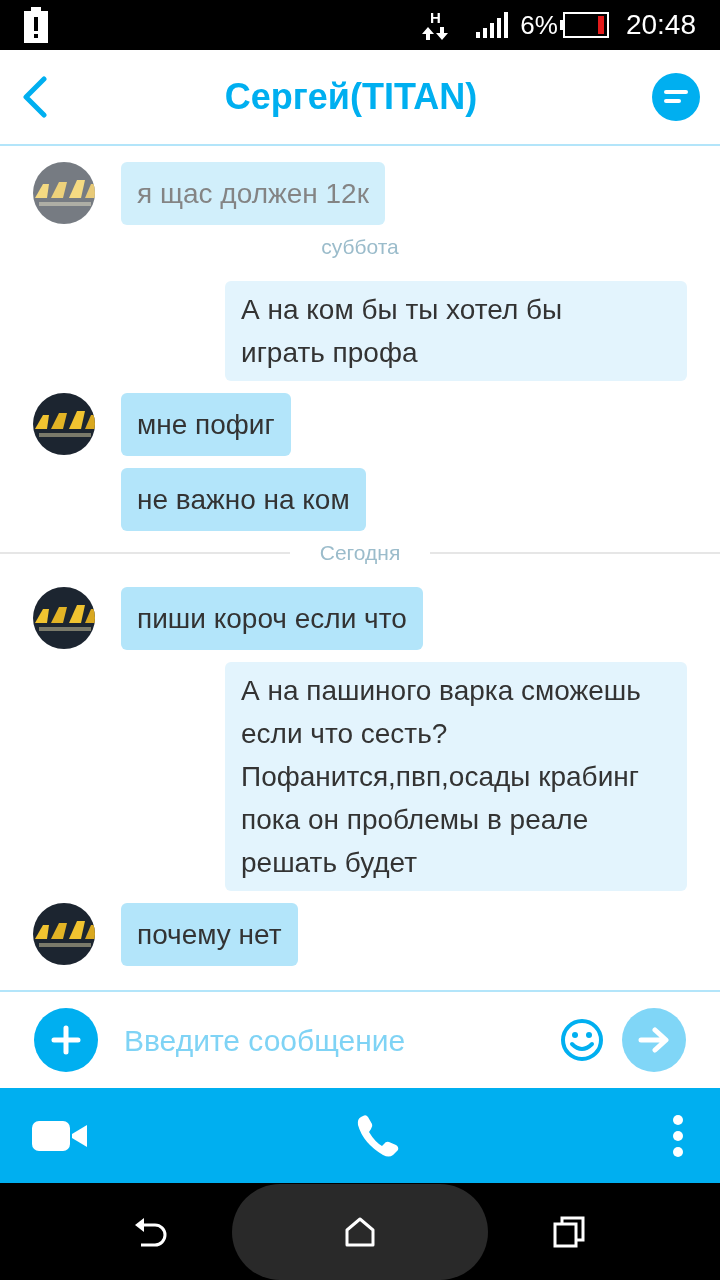 This screenshot has height=1280, width=720. I want to click on phone-icon, so click(378, 1135).